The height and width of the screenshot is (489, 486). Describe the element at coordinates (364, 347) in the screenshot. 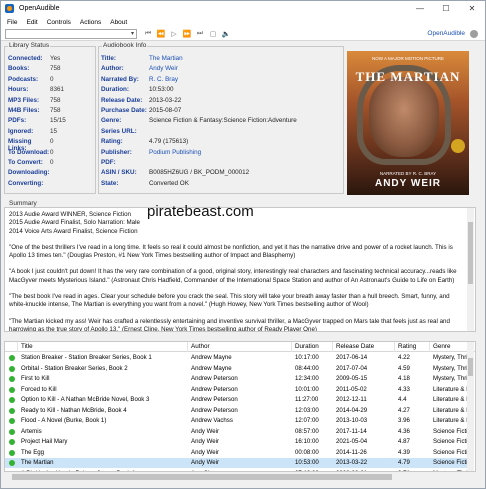

I see `column-header-release-date: Release Date` at that location.